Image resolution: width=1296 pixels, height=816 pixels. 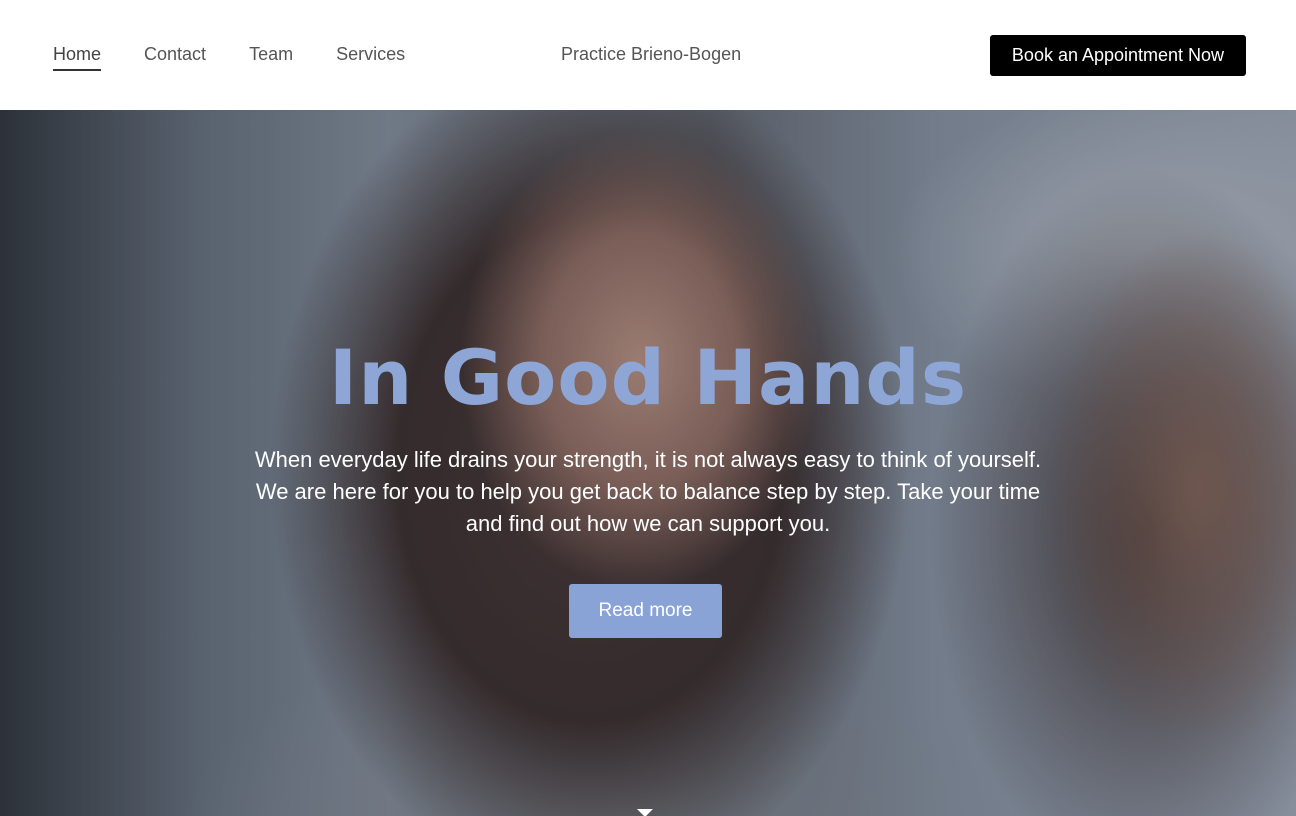 I want to click on nav-item-home: Home, so click(x=77, y=57).